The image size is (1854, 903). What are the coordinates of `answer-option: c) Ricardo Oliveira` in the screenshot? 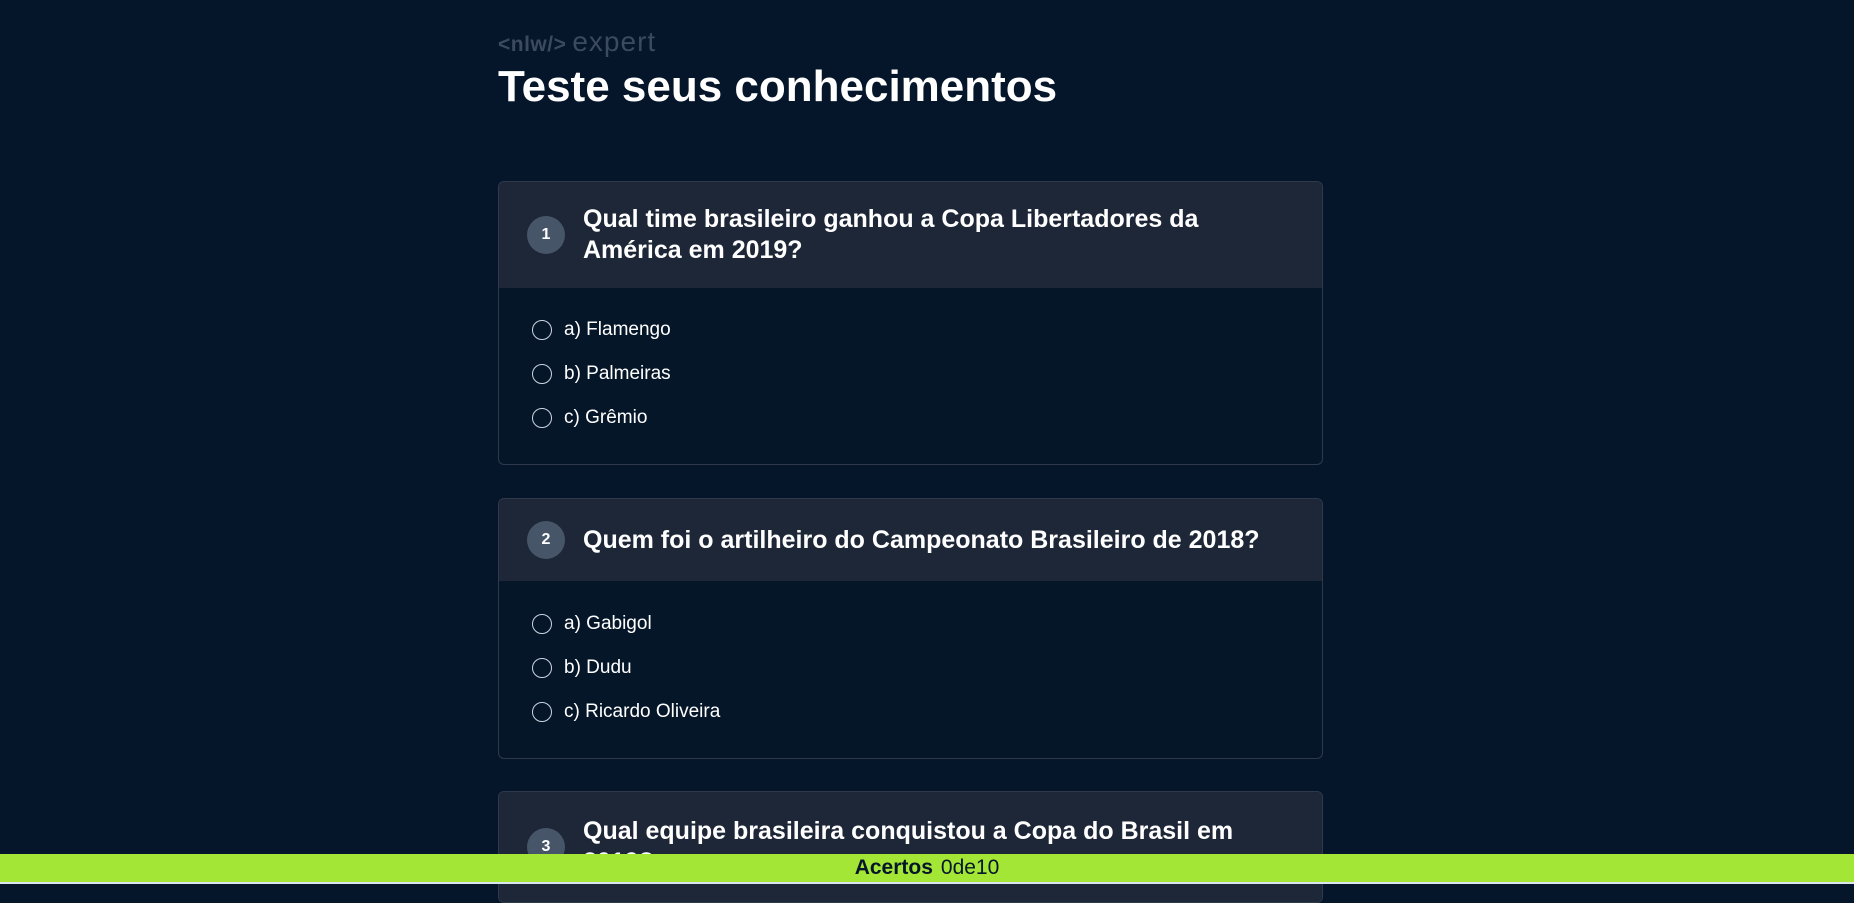 It's located at (910, 712).